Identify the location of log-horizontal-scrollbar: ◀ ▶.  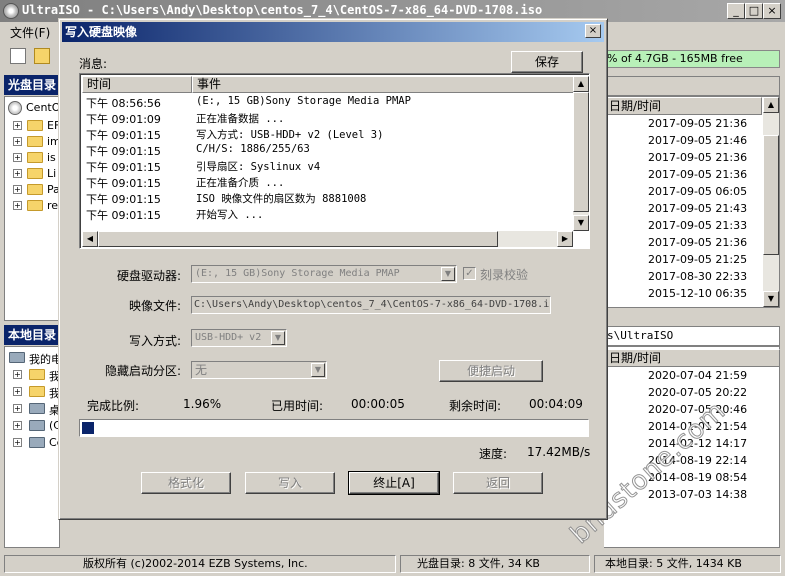
(327, 239).